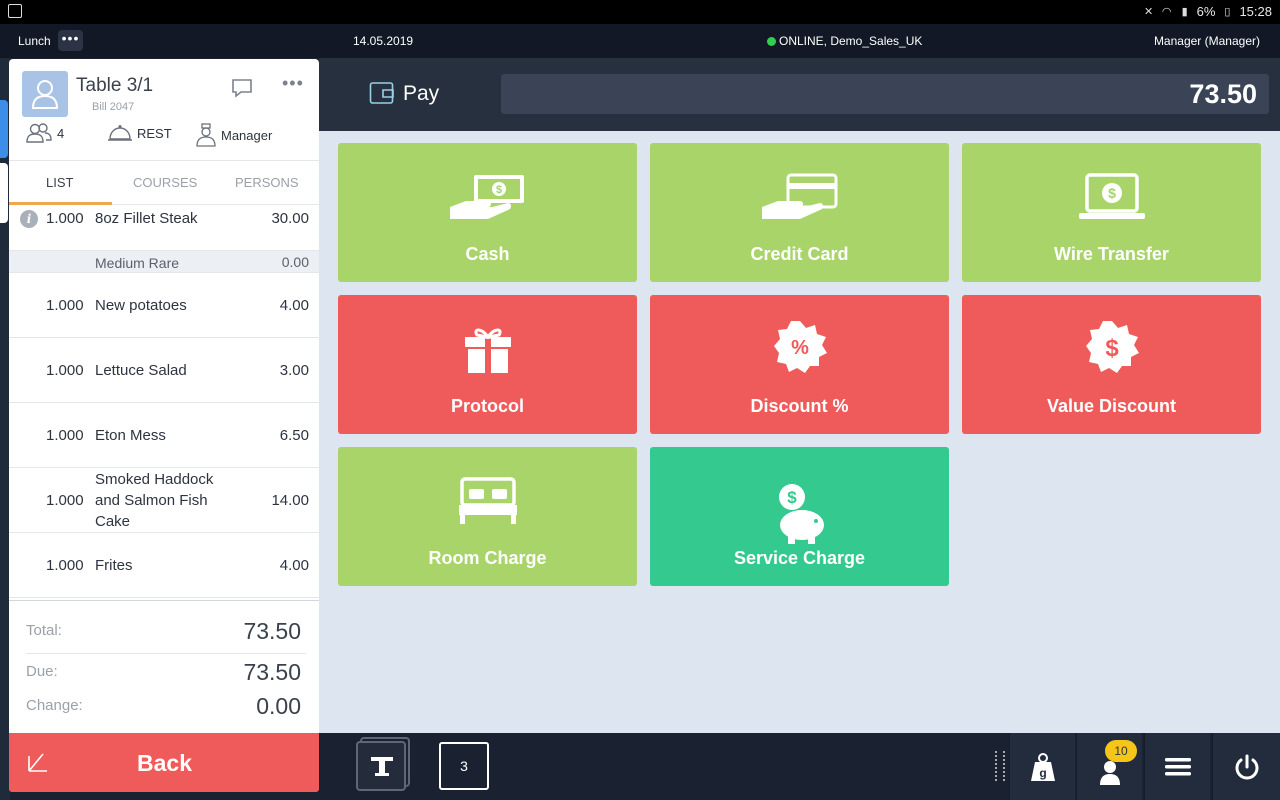 Image resolution: width=1280 pixels, height=800 pixels. I want to click on cloche-icon, so click(120, 133).